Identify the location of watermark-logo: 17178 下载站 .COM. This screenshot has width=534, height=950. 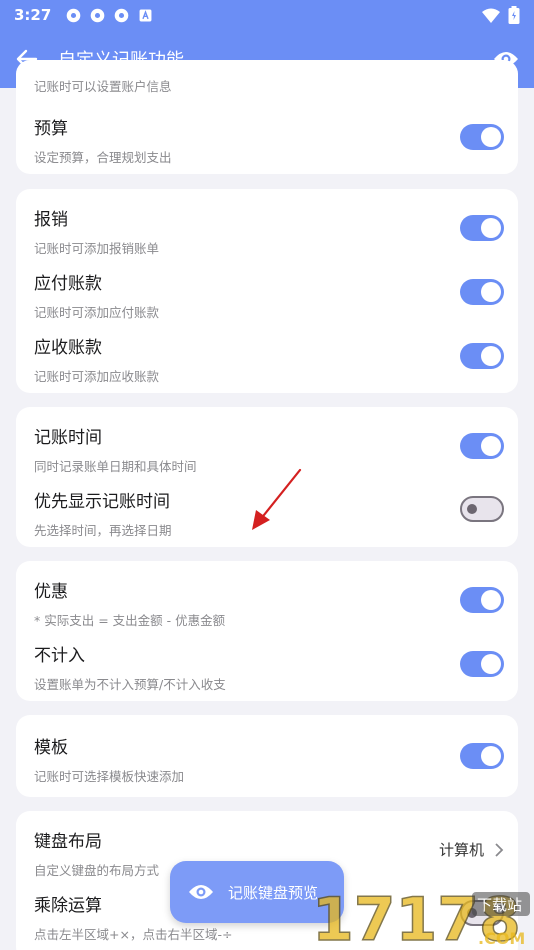
(421, 917).